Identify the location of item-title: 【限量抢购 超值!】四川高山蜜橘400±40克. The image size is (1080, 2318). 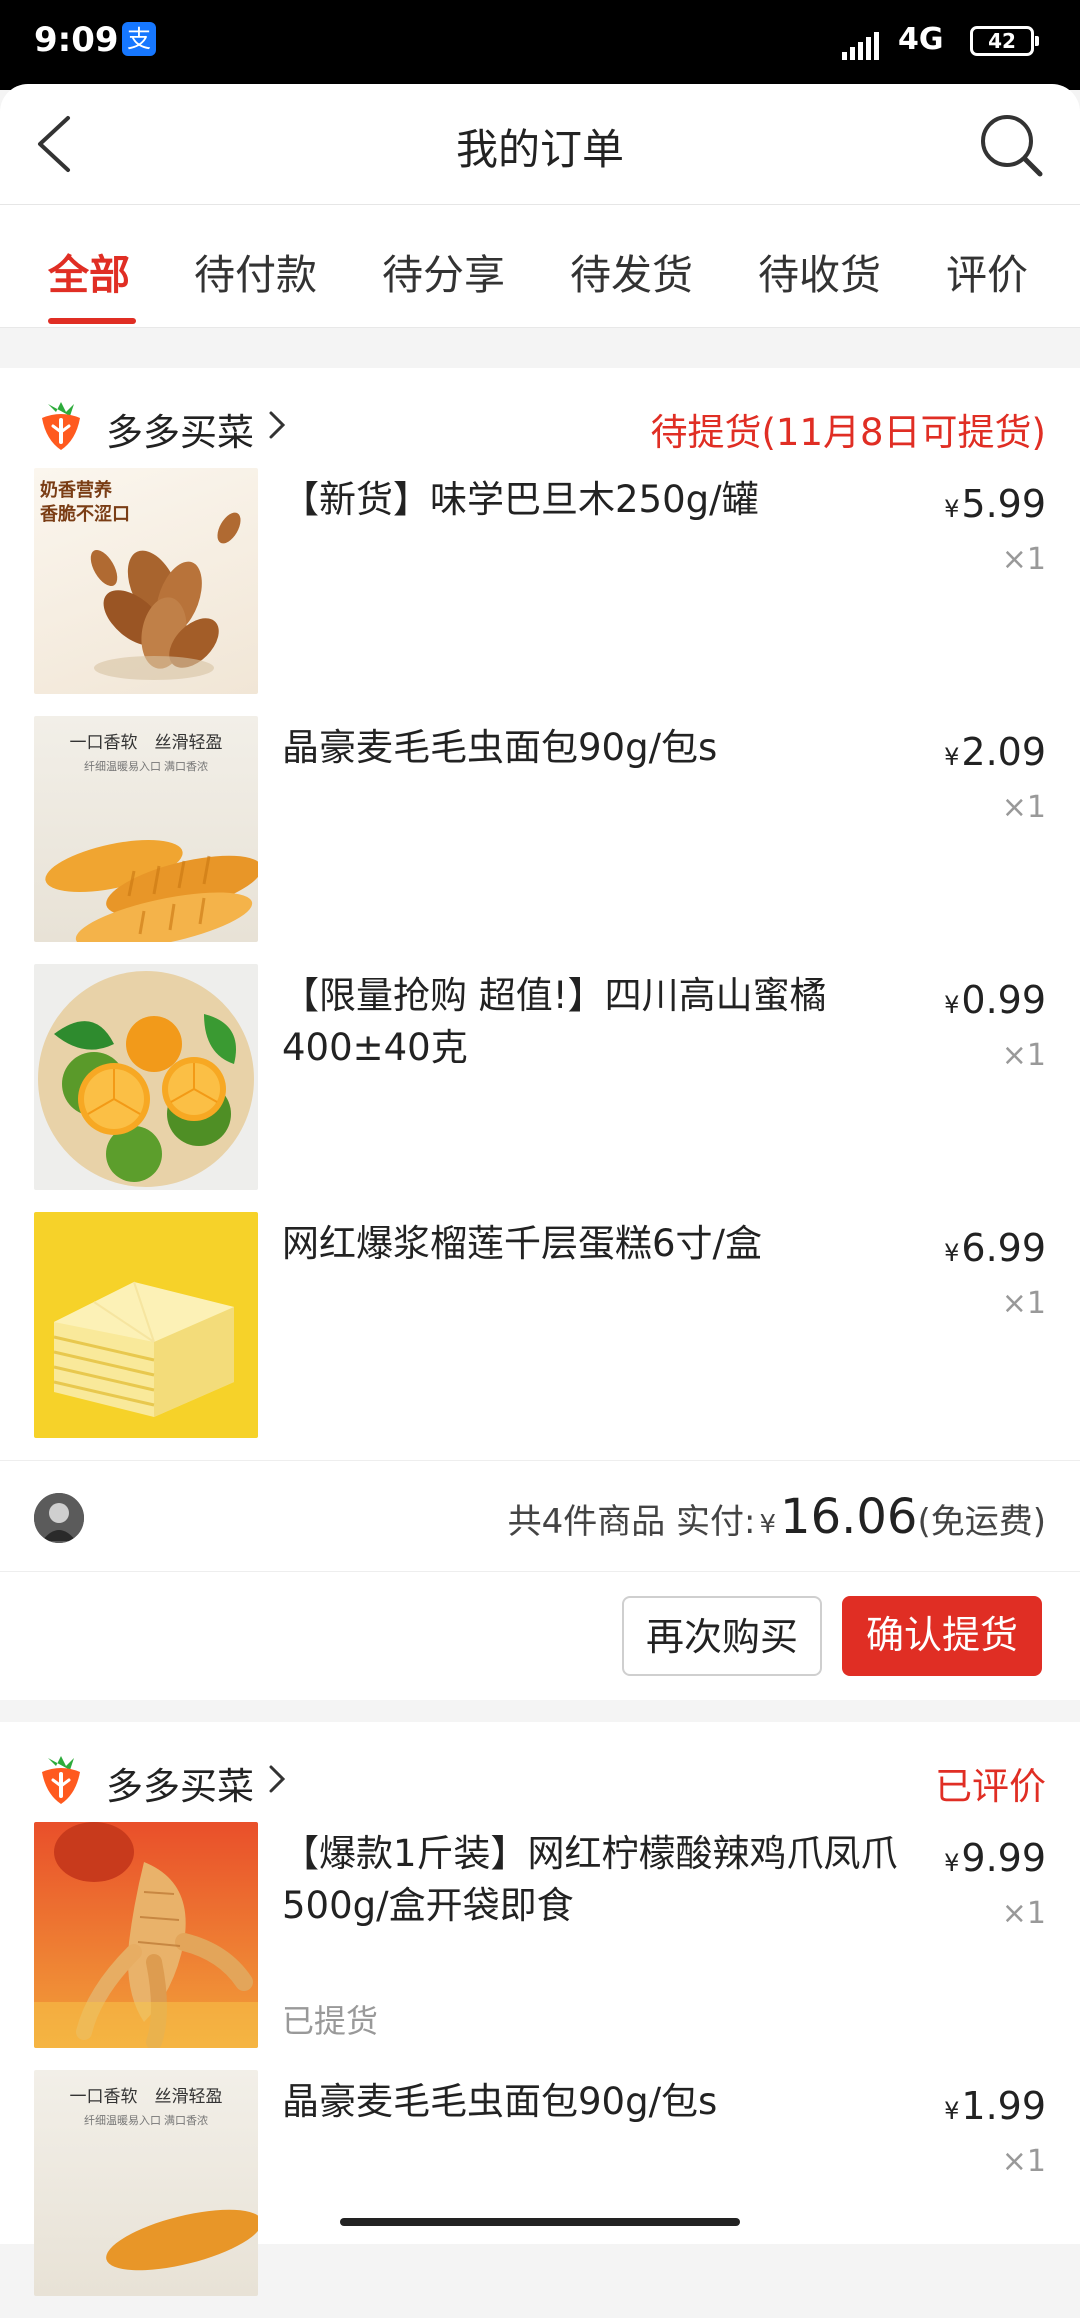
(602, 1022).